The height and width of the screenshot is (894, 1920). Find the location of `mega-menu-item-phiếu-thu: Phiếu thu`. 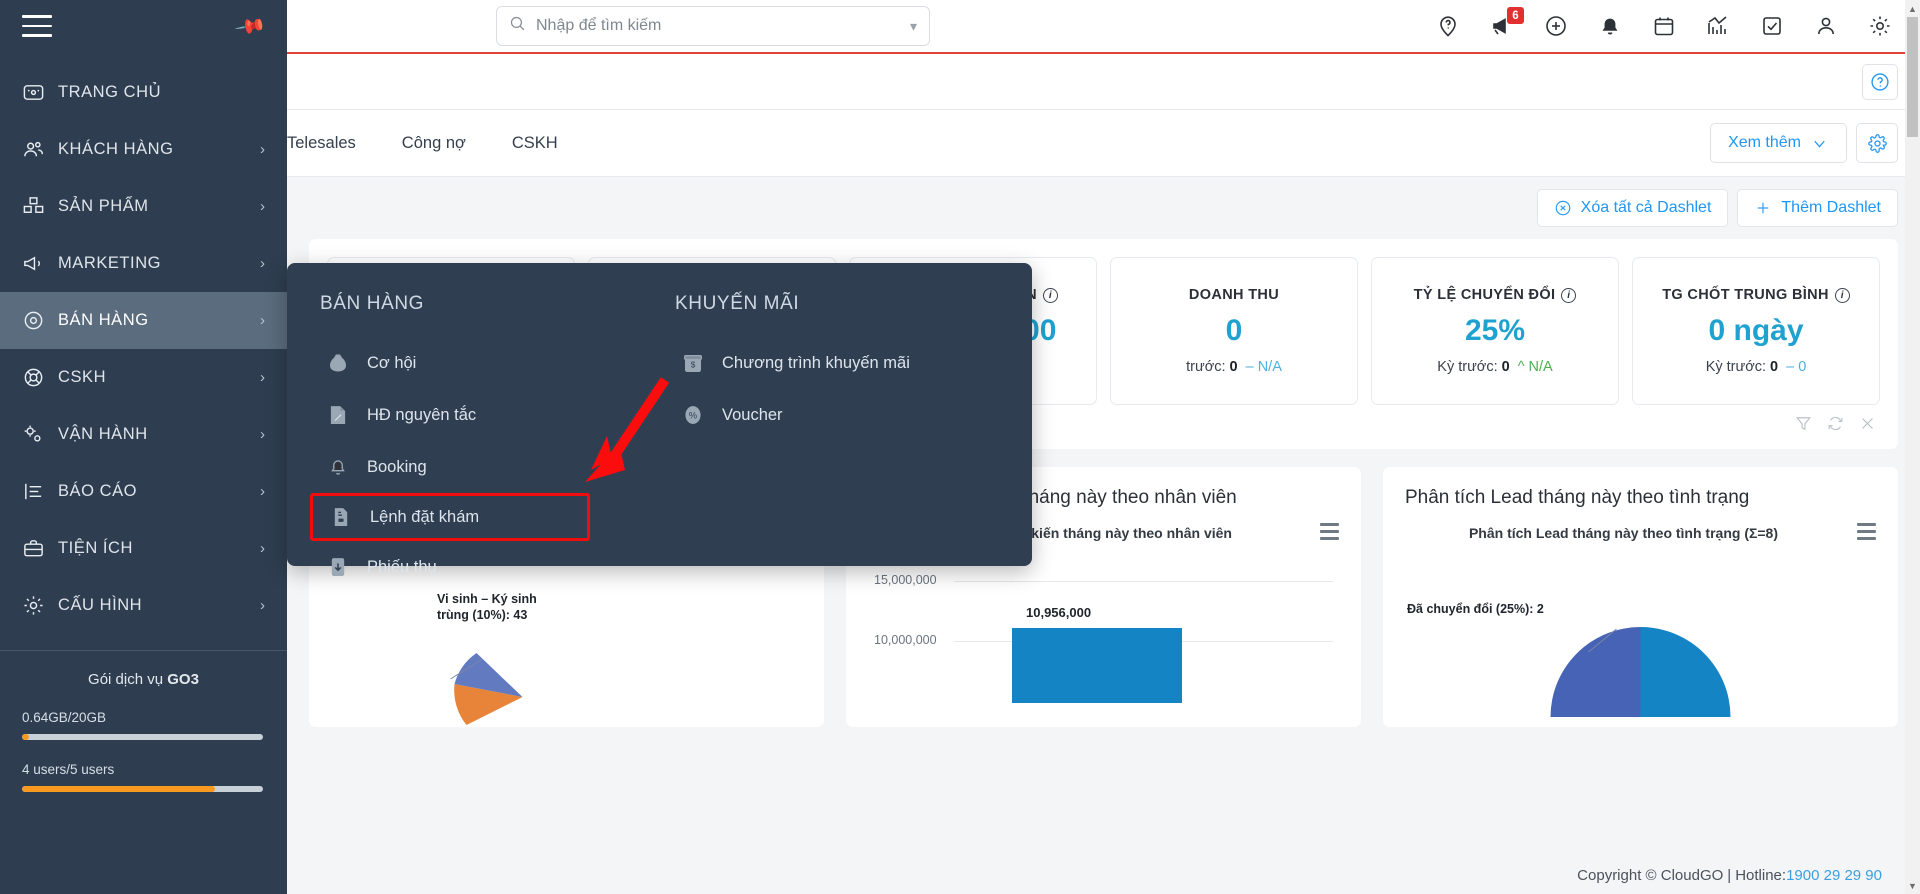

mega-menu-item-phiếu-thu: Phiếu thu is located at coordinates (497, 567).